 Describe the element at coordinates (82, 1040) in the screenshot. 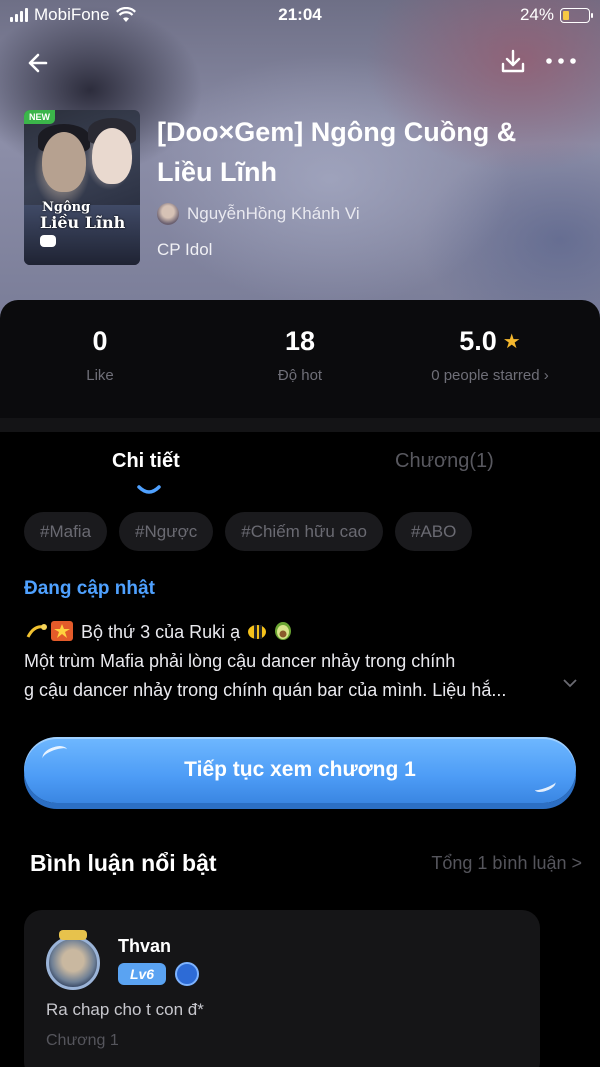

I see `comment-chapter: Chương 1` at that location.